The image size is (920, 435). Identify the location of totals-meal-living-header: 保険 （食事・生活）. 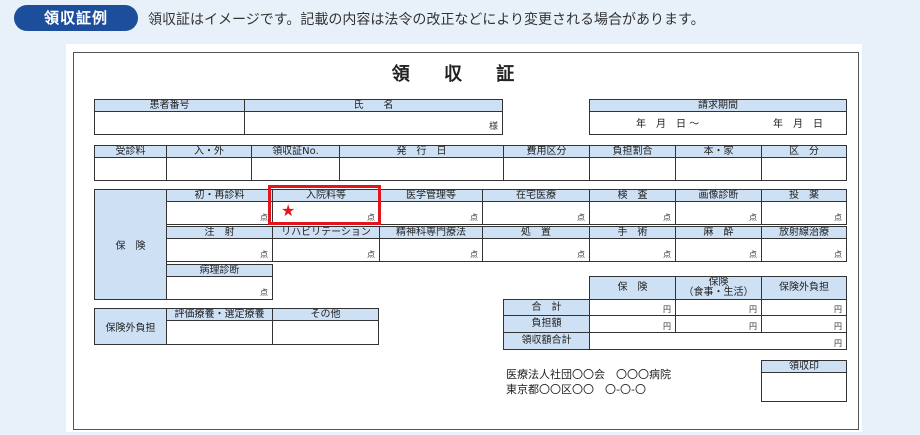
(718, 288).